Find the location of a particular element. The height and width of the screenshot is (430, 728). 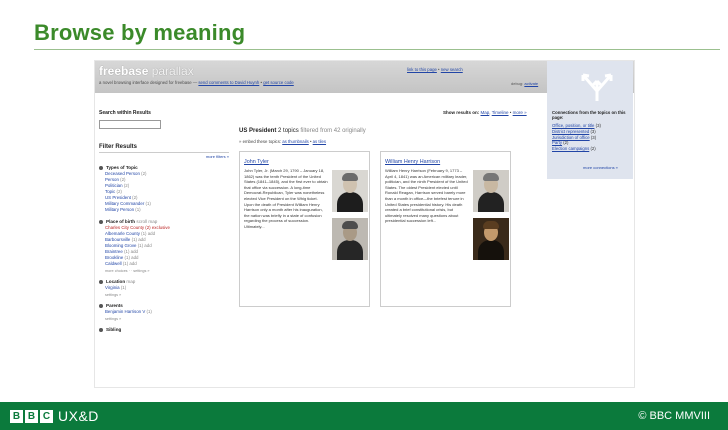

facet-item-name: Barboursville is located at coordinates (118, 239).